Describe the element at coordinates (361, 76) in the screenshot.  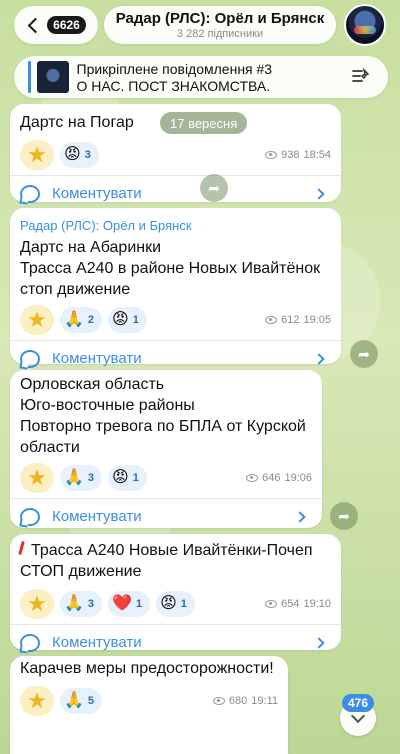
I see `pinned-list-icon` at that location.